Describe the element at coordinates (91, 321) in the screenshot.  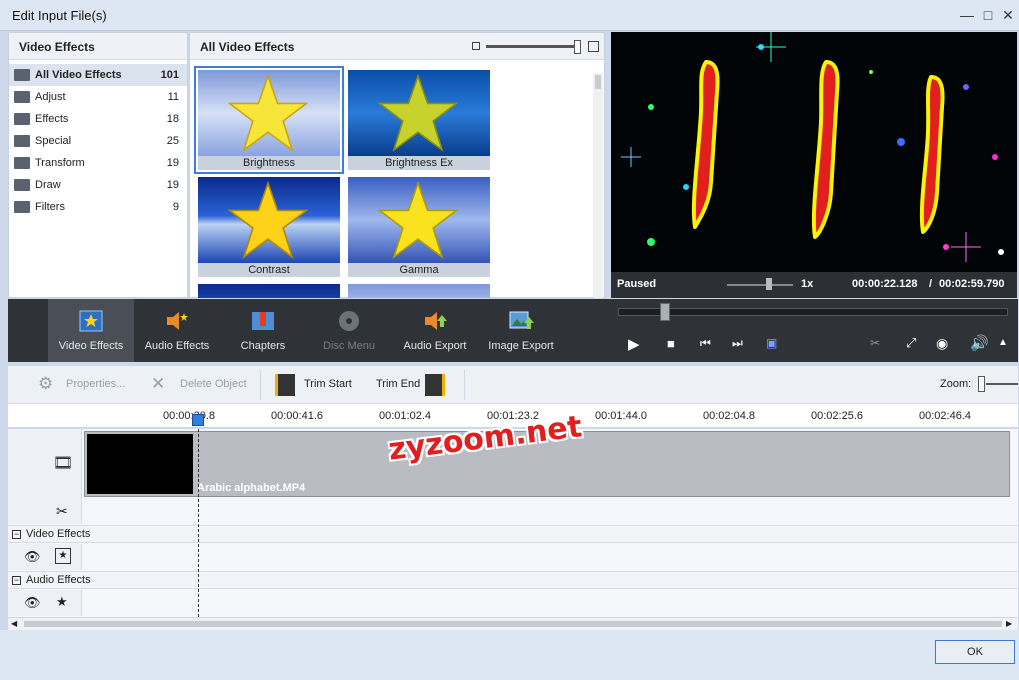
I see `video-effects-icon` at that location.